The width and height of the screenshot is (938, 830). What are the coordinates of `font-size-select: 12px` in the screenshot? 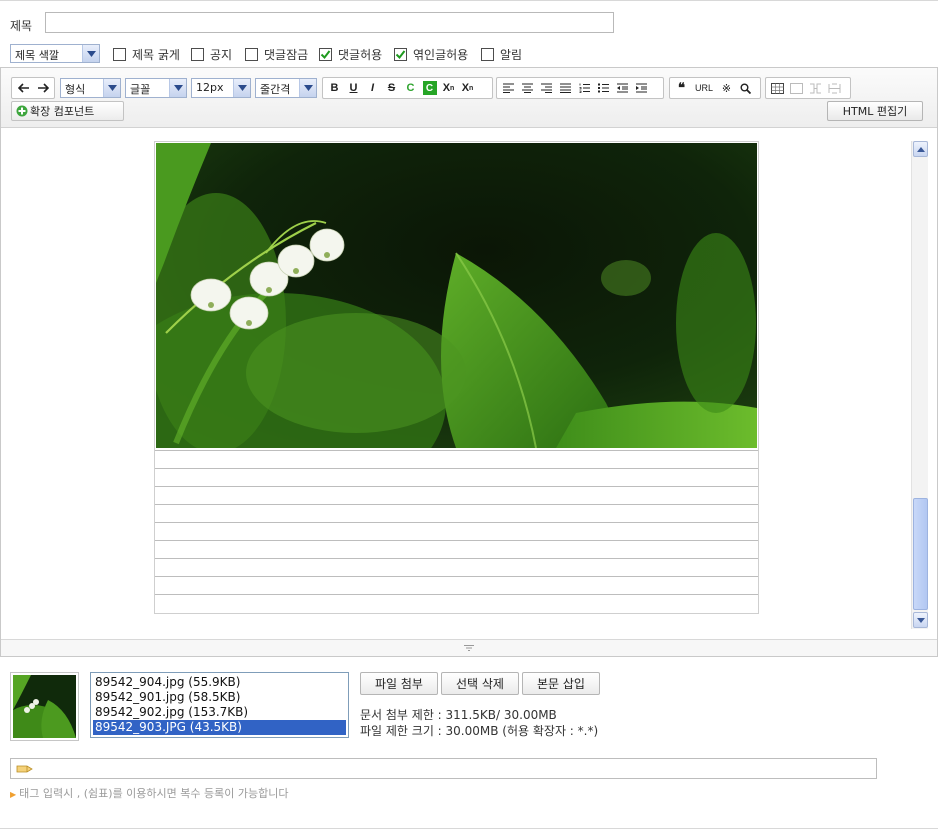 It's located at (221, 88).